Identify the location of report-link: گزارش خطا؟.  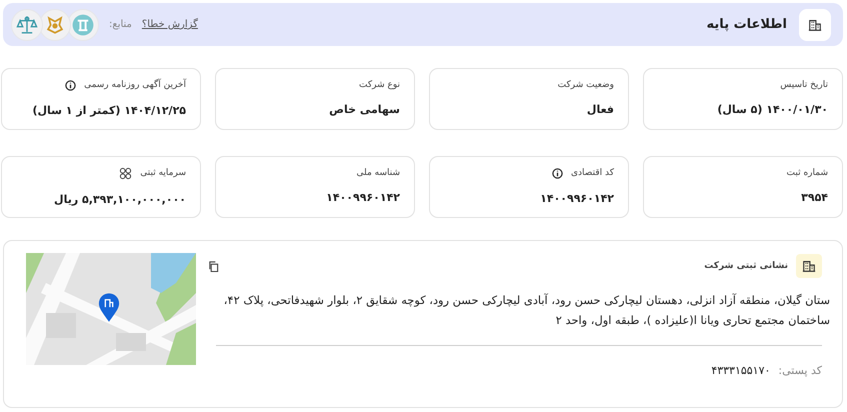
(170, 24).